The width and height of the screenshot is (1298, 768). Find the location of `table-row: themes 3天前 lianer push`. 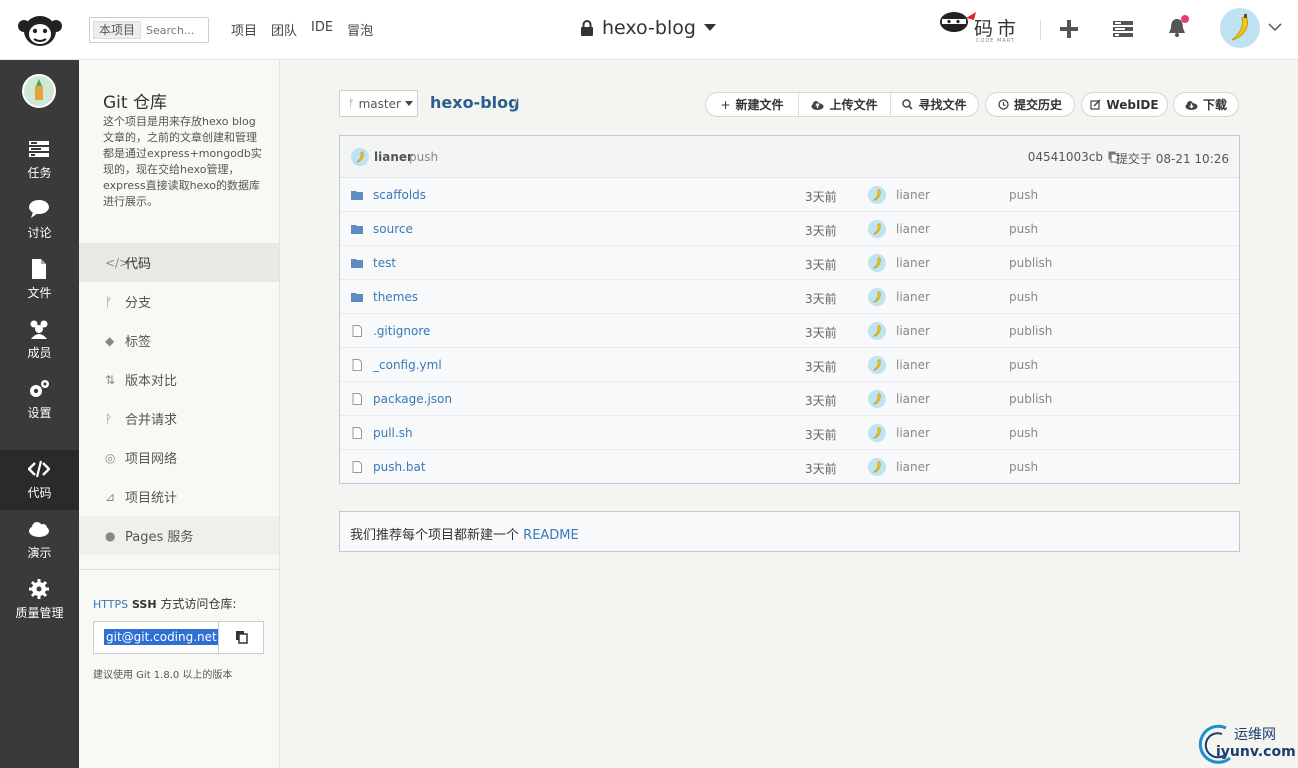

table-row: themes 3天前 lianer push is located at coordinates (789, 297).